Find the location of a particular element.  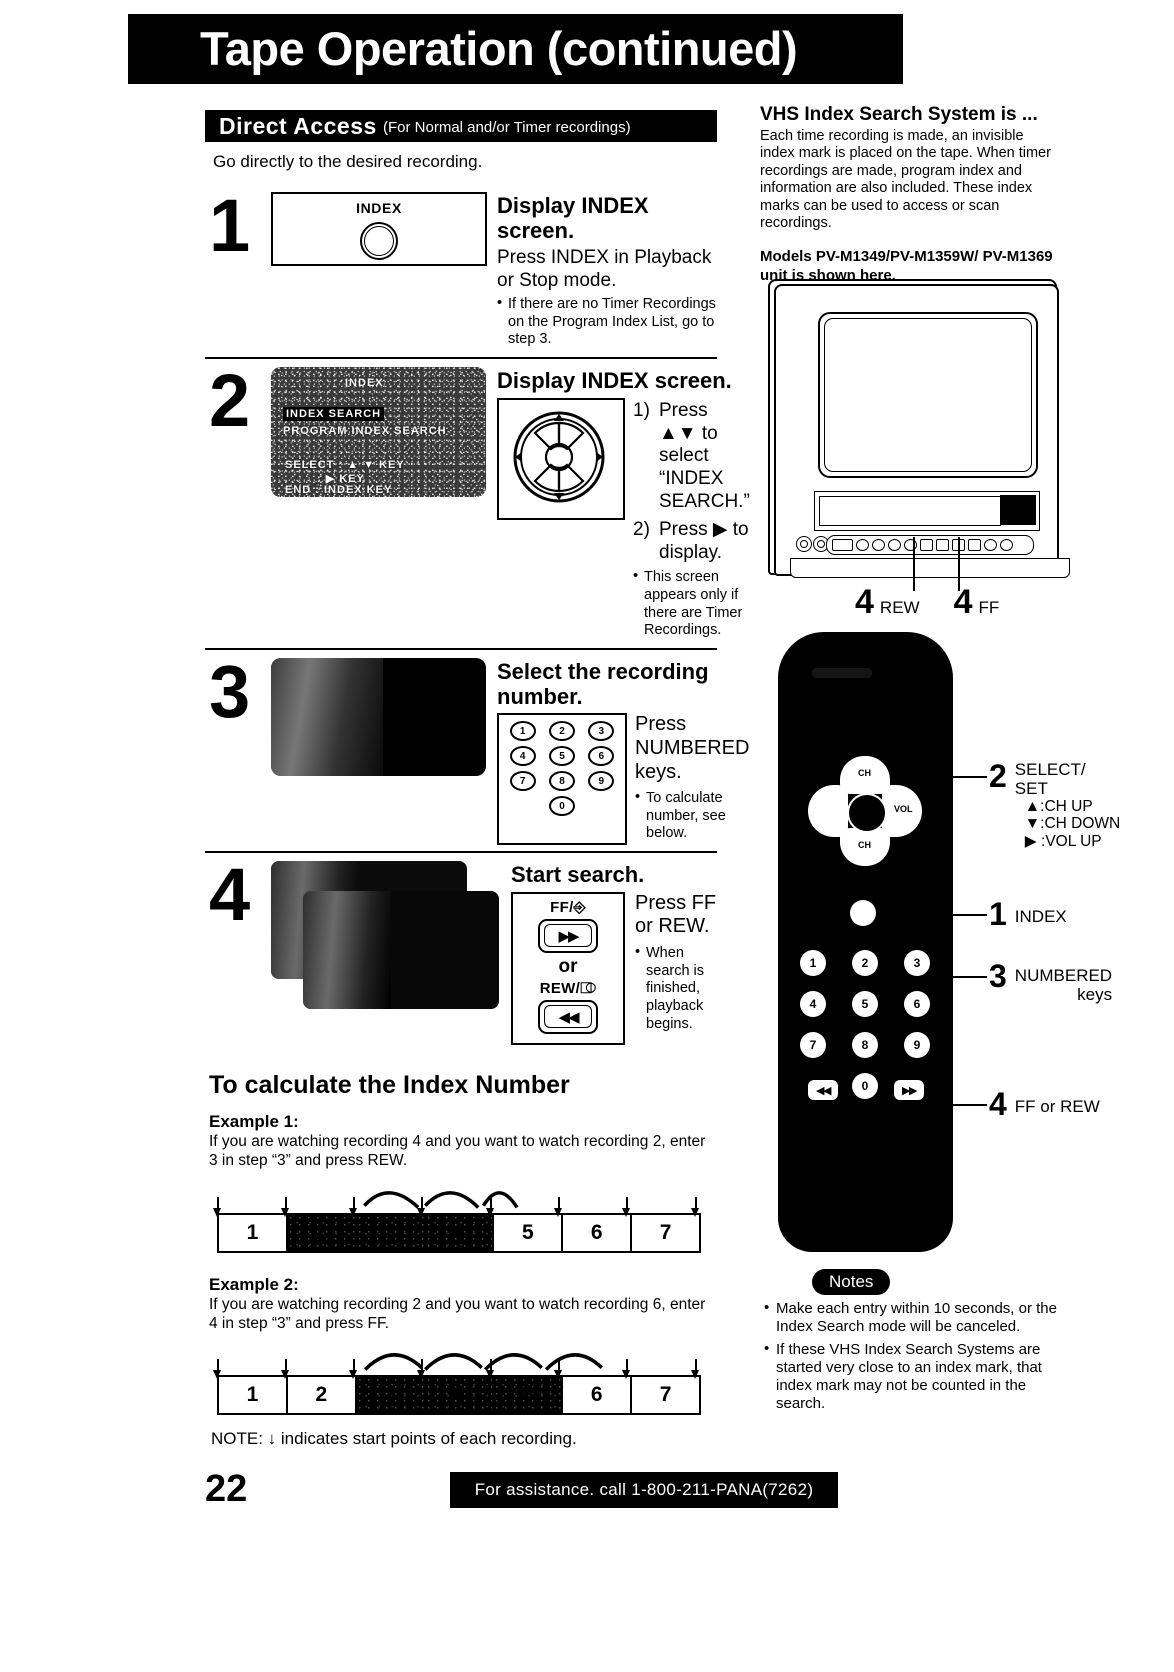

keypad-key: 4 is located at coordinates (522, 756).